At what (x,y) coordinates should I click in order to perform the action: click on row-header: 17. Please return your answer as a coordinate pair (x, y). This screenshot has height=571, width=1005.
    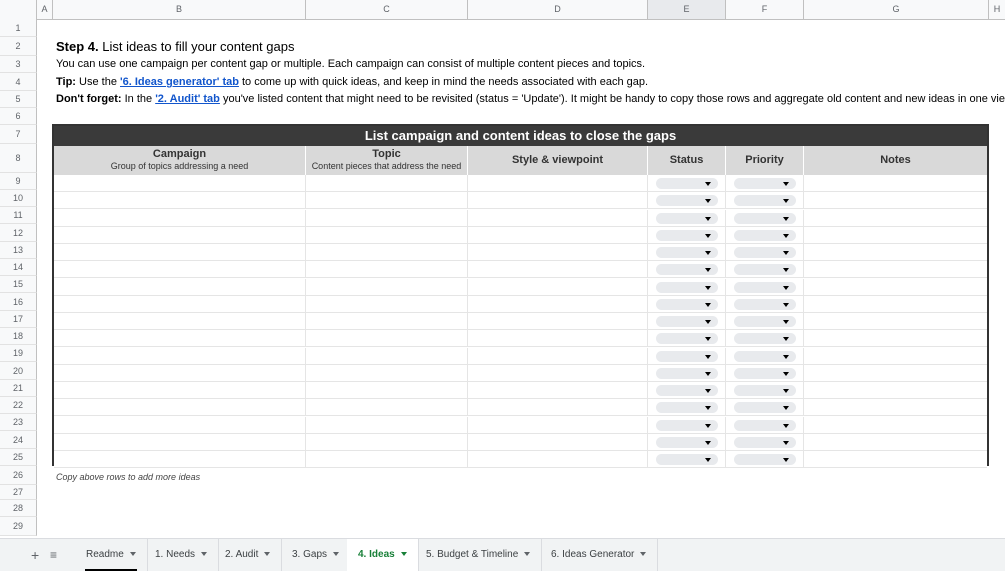
    Looking at the image, I should click on (18, 319).